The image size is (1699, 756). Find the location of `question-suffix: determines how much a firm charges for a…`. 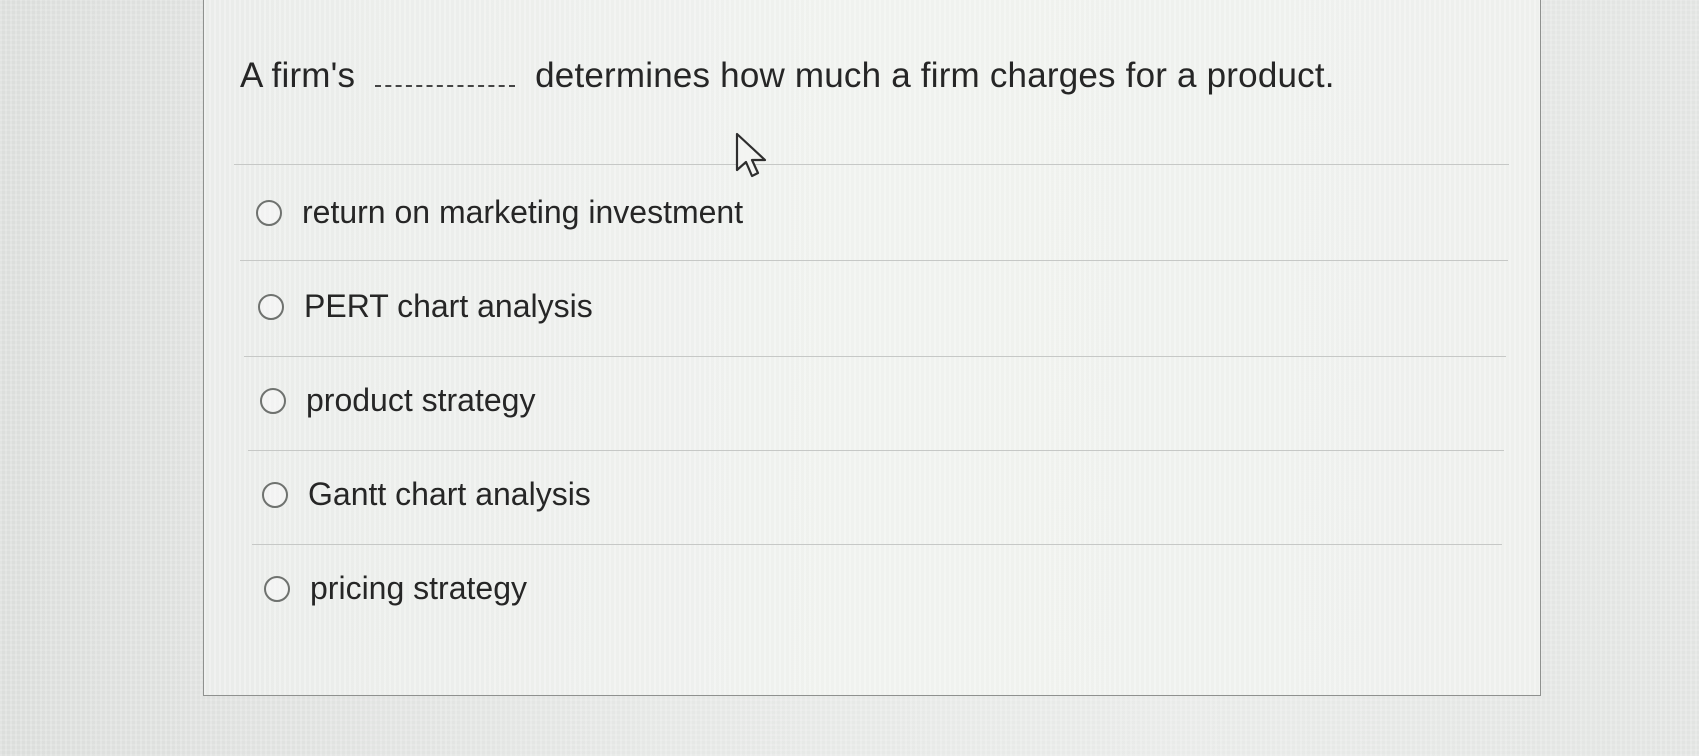

question-suffix: determines how much a firm charges for a… is located at coordinates (935, 75).